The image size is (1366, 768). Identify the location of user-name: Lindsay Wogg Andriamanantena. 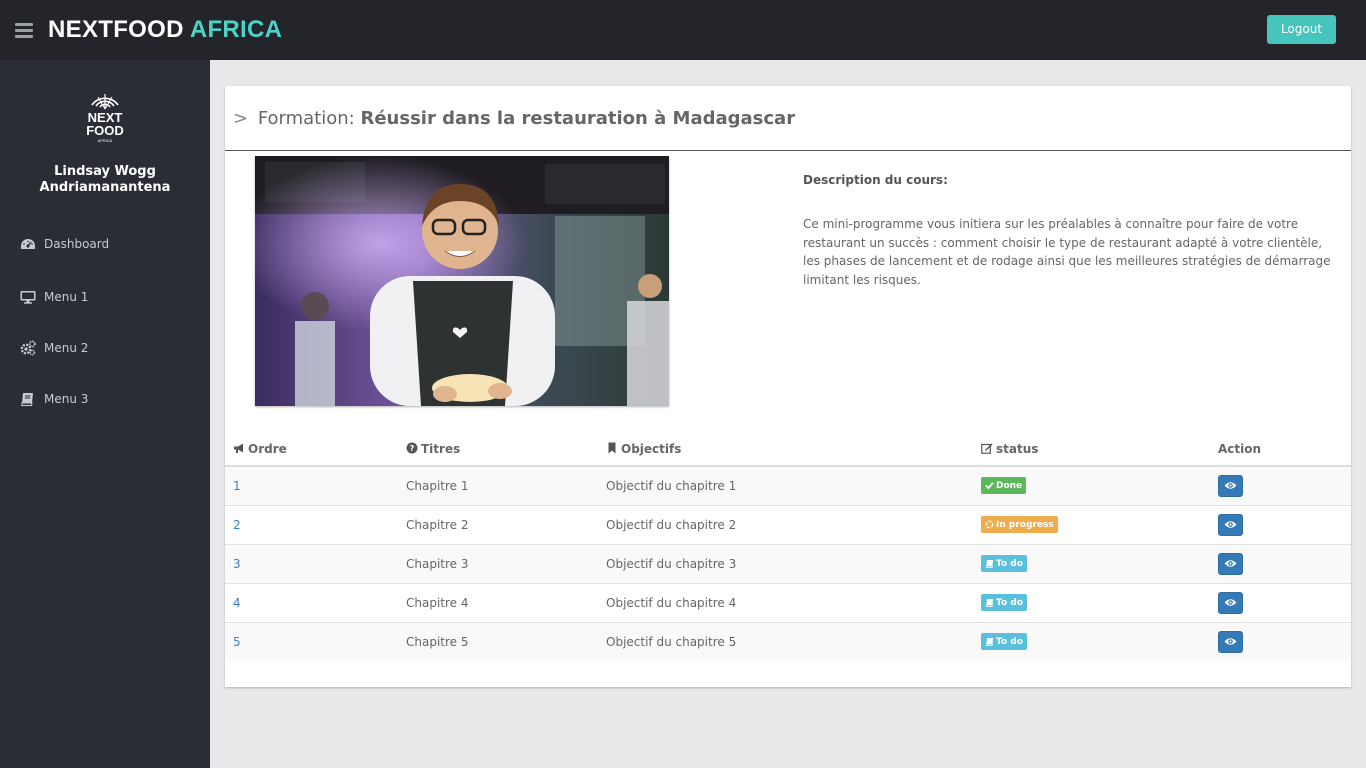
(105, 180).